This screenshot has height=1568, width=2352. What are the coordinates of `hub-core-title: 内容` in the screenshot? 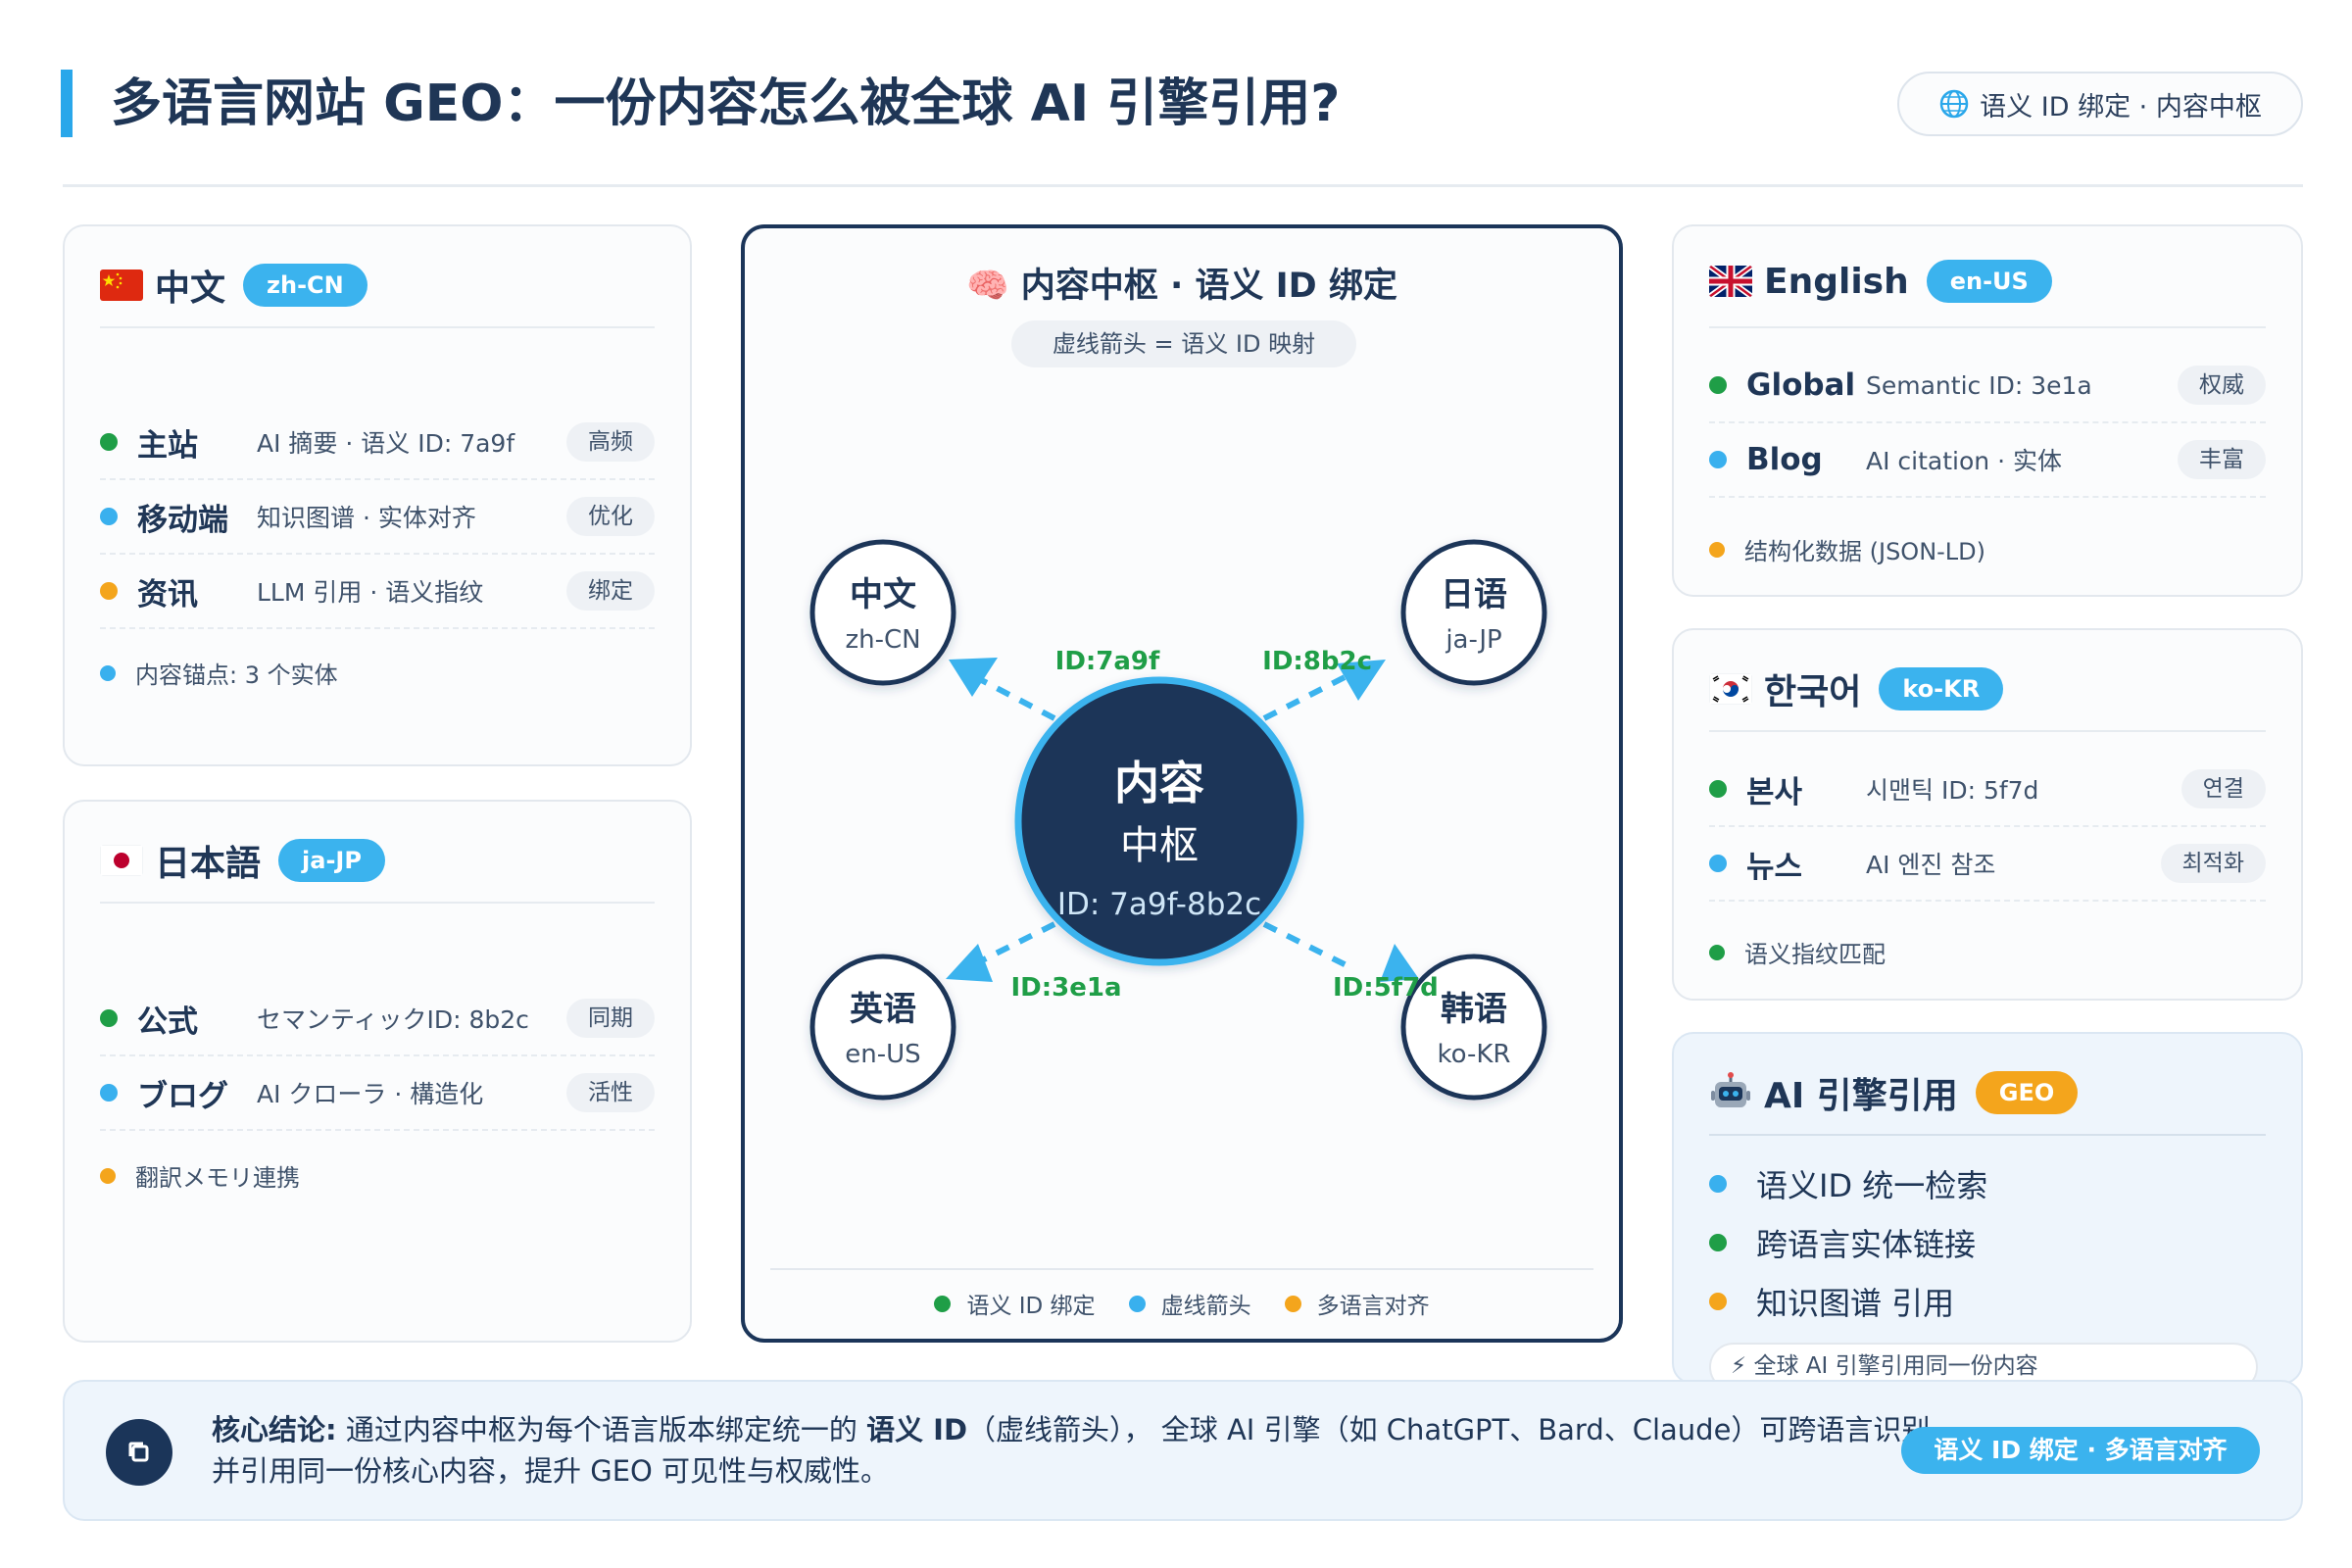 It's located at (1159, 783).